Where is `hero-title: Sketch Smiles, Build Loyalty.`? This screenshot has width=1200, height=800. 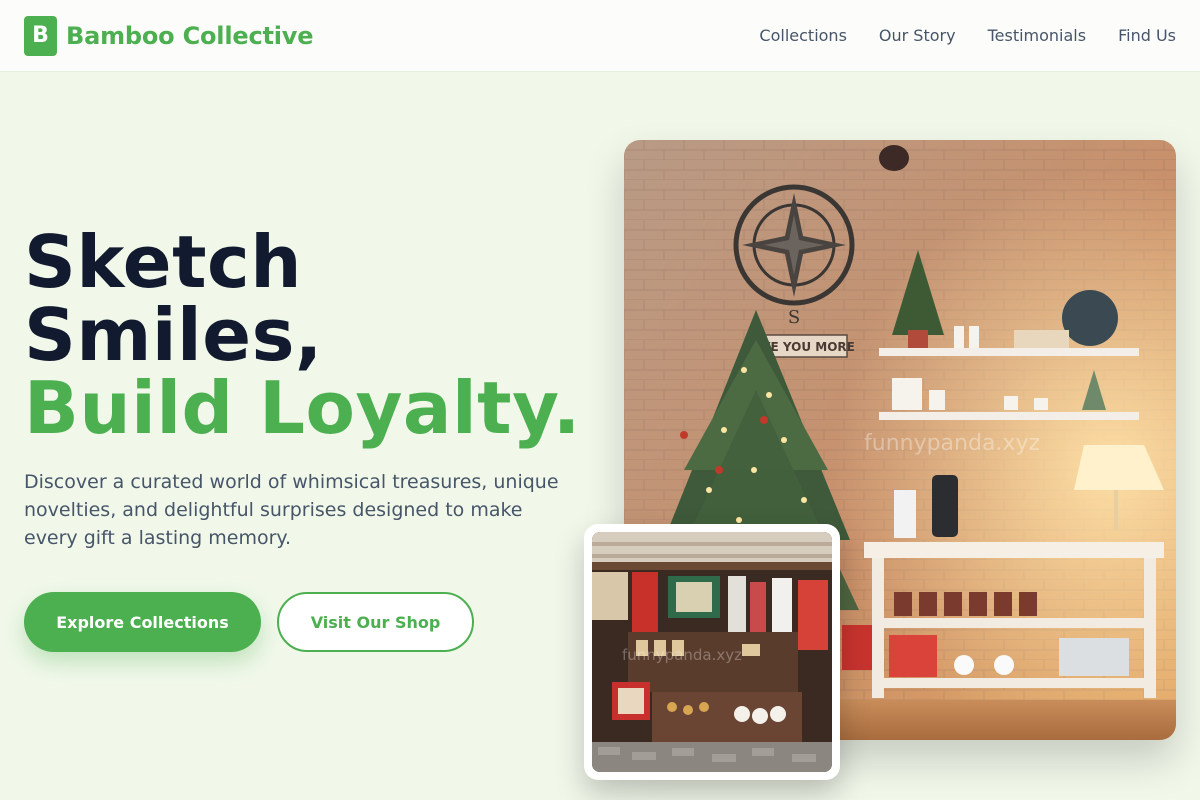 hero-title: Sketch Smiles, Build Loyalty. is located at coordinates (302, 335).